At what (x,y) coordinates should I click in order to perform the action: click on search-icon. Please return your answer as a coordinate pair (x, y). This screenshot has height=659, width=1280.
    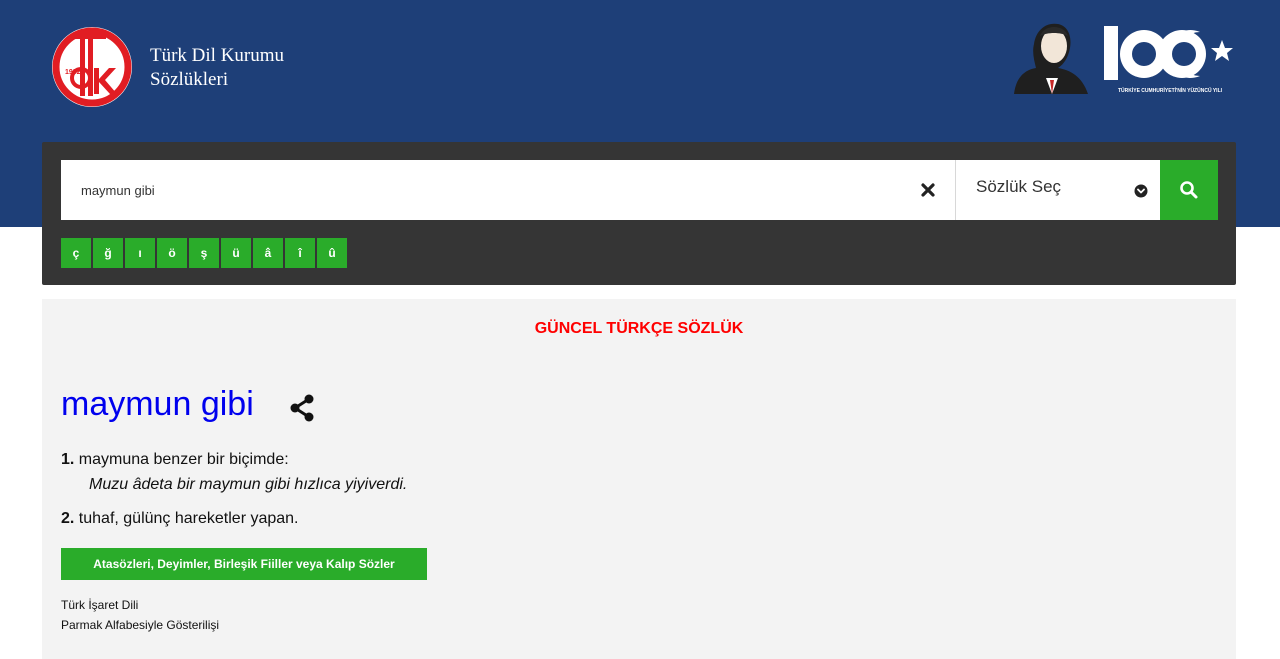
    Looking at the image, I should click on (1189, 190).